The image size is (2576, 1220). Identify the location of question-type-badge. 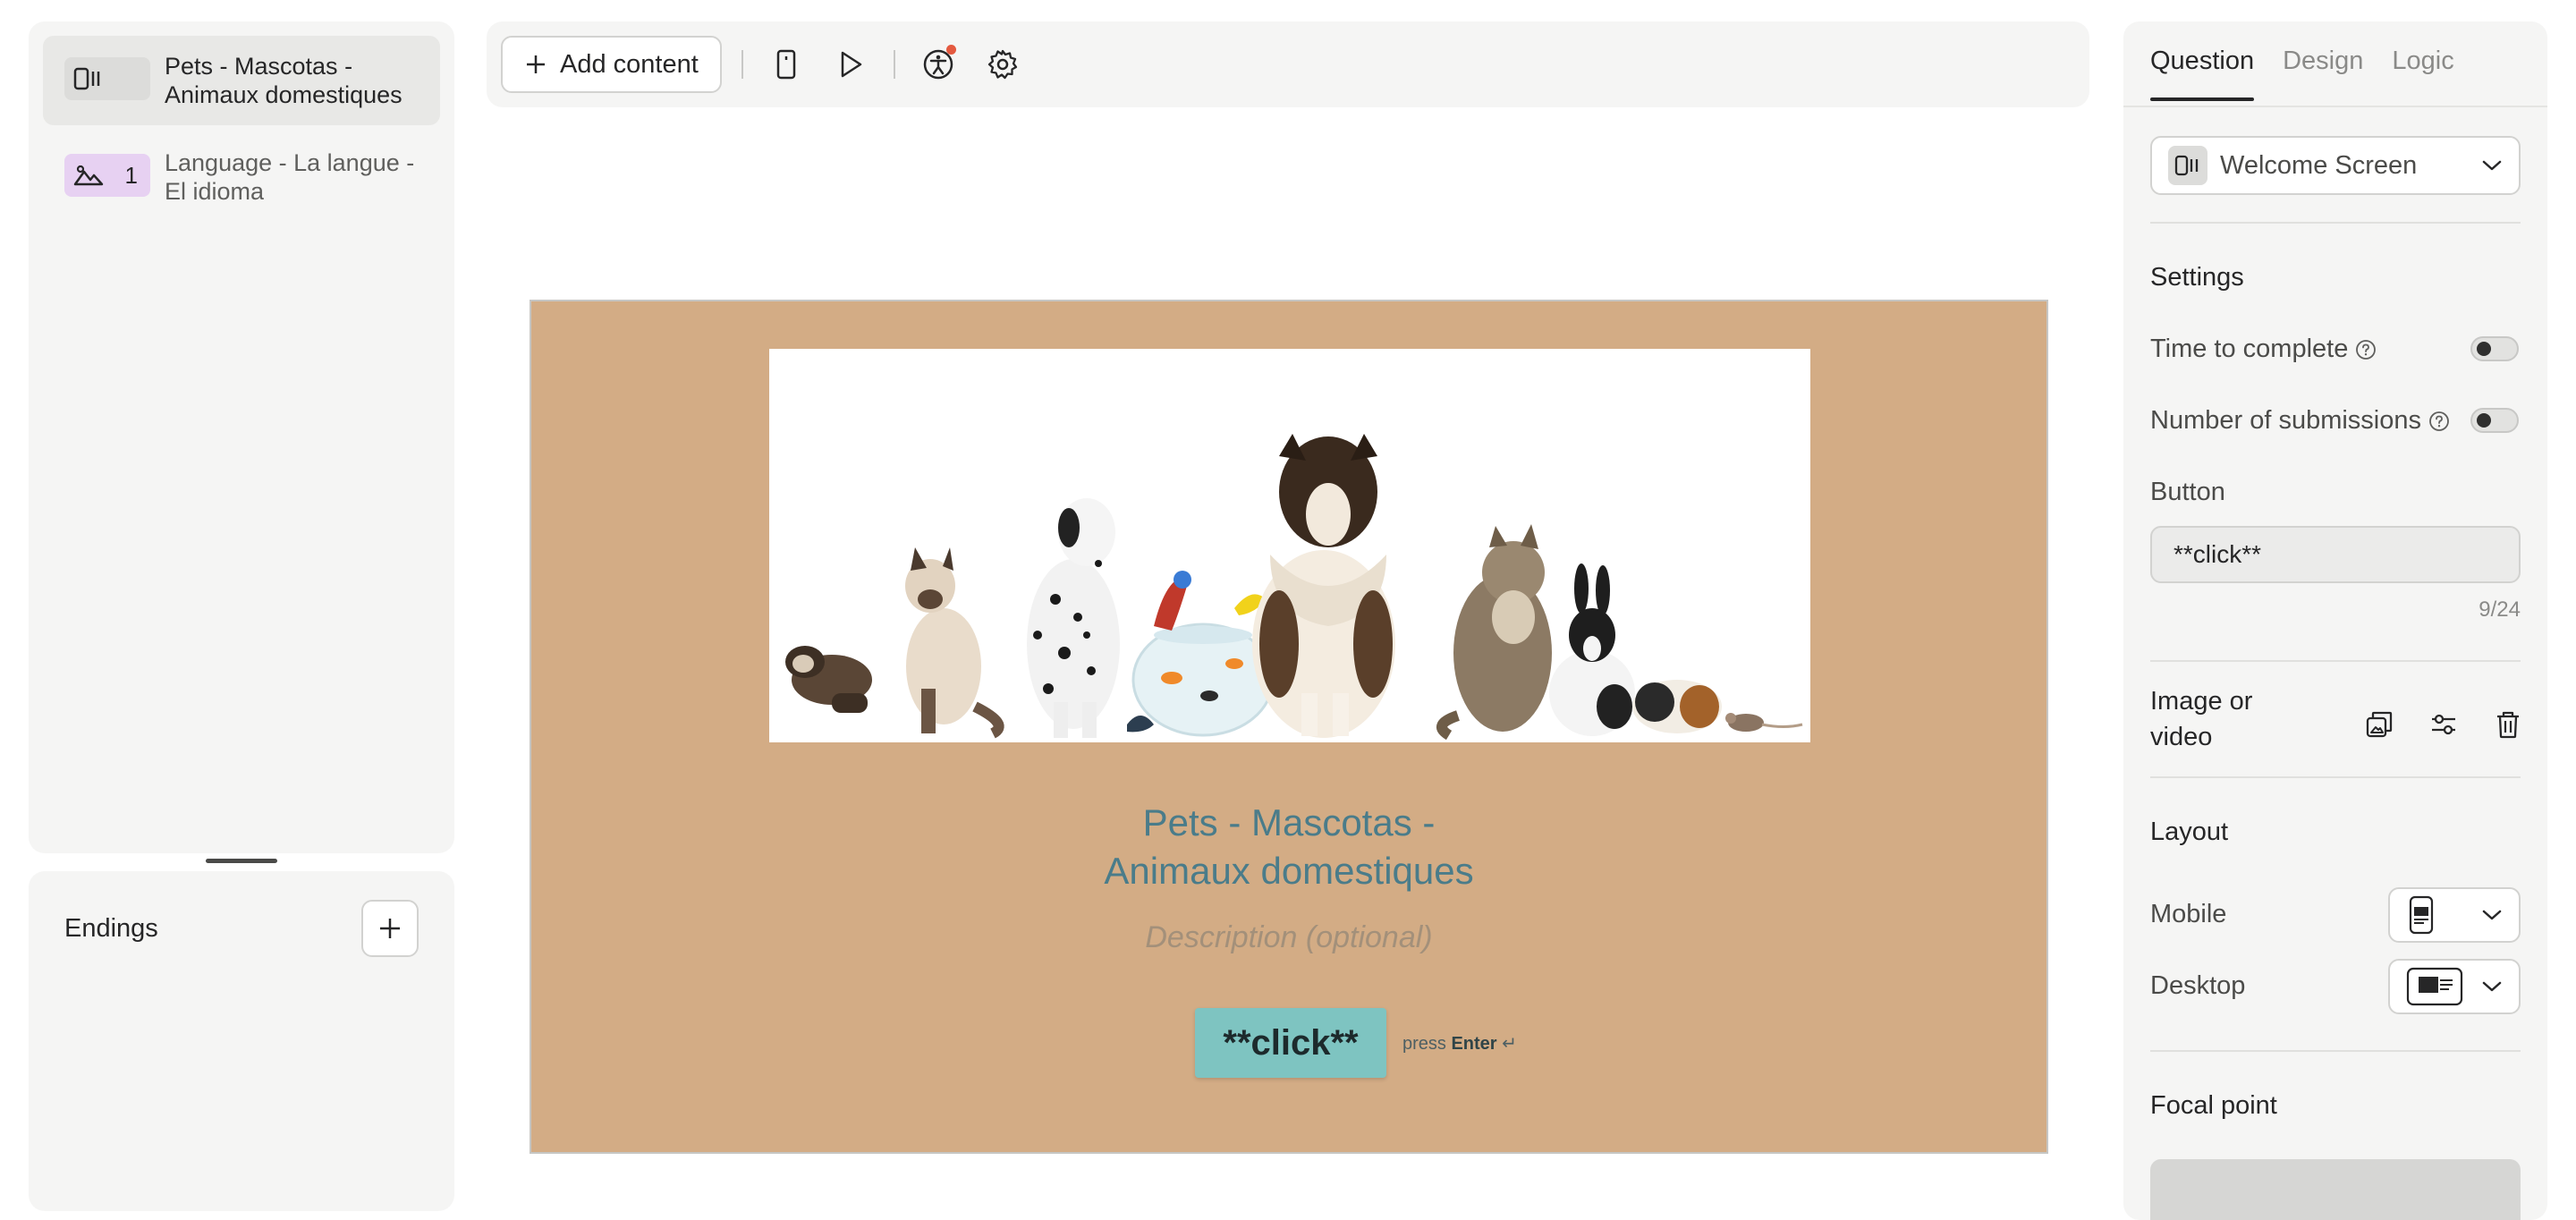
(107, 78).